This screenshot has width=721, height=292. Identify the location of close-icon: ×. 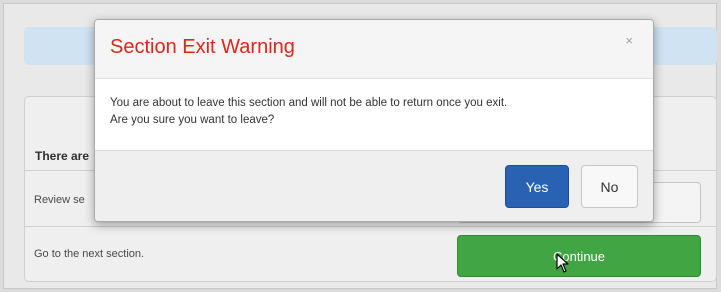
(629, 40).